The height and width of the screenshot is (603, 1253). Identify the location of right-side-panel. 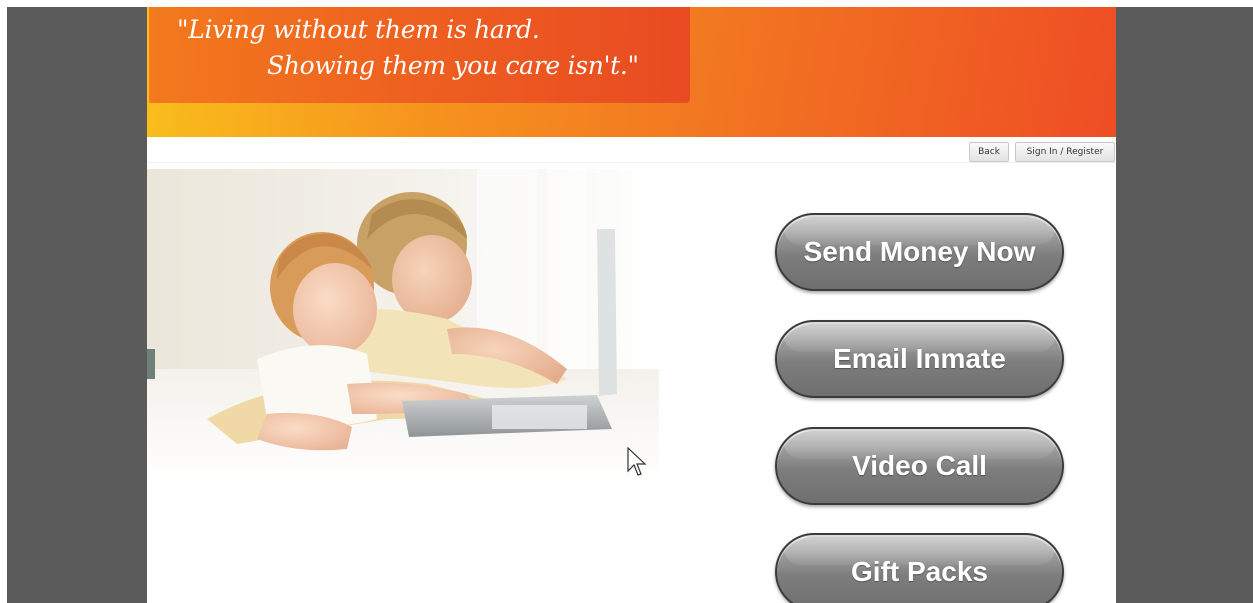
(1184, 305).